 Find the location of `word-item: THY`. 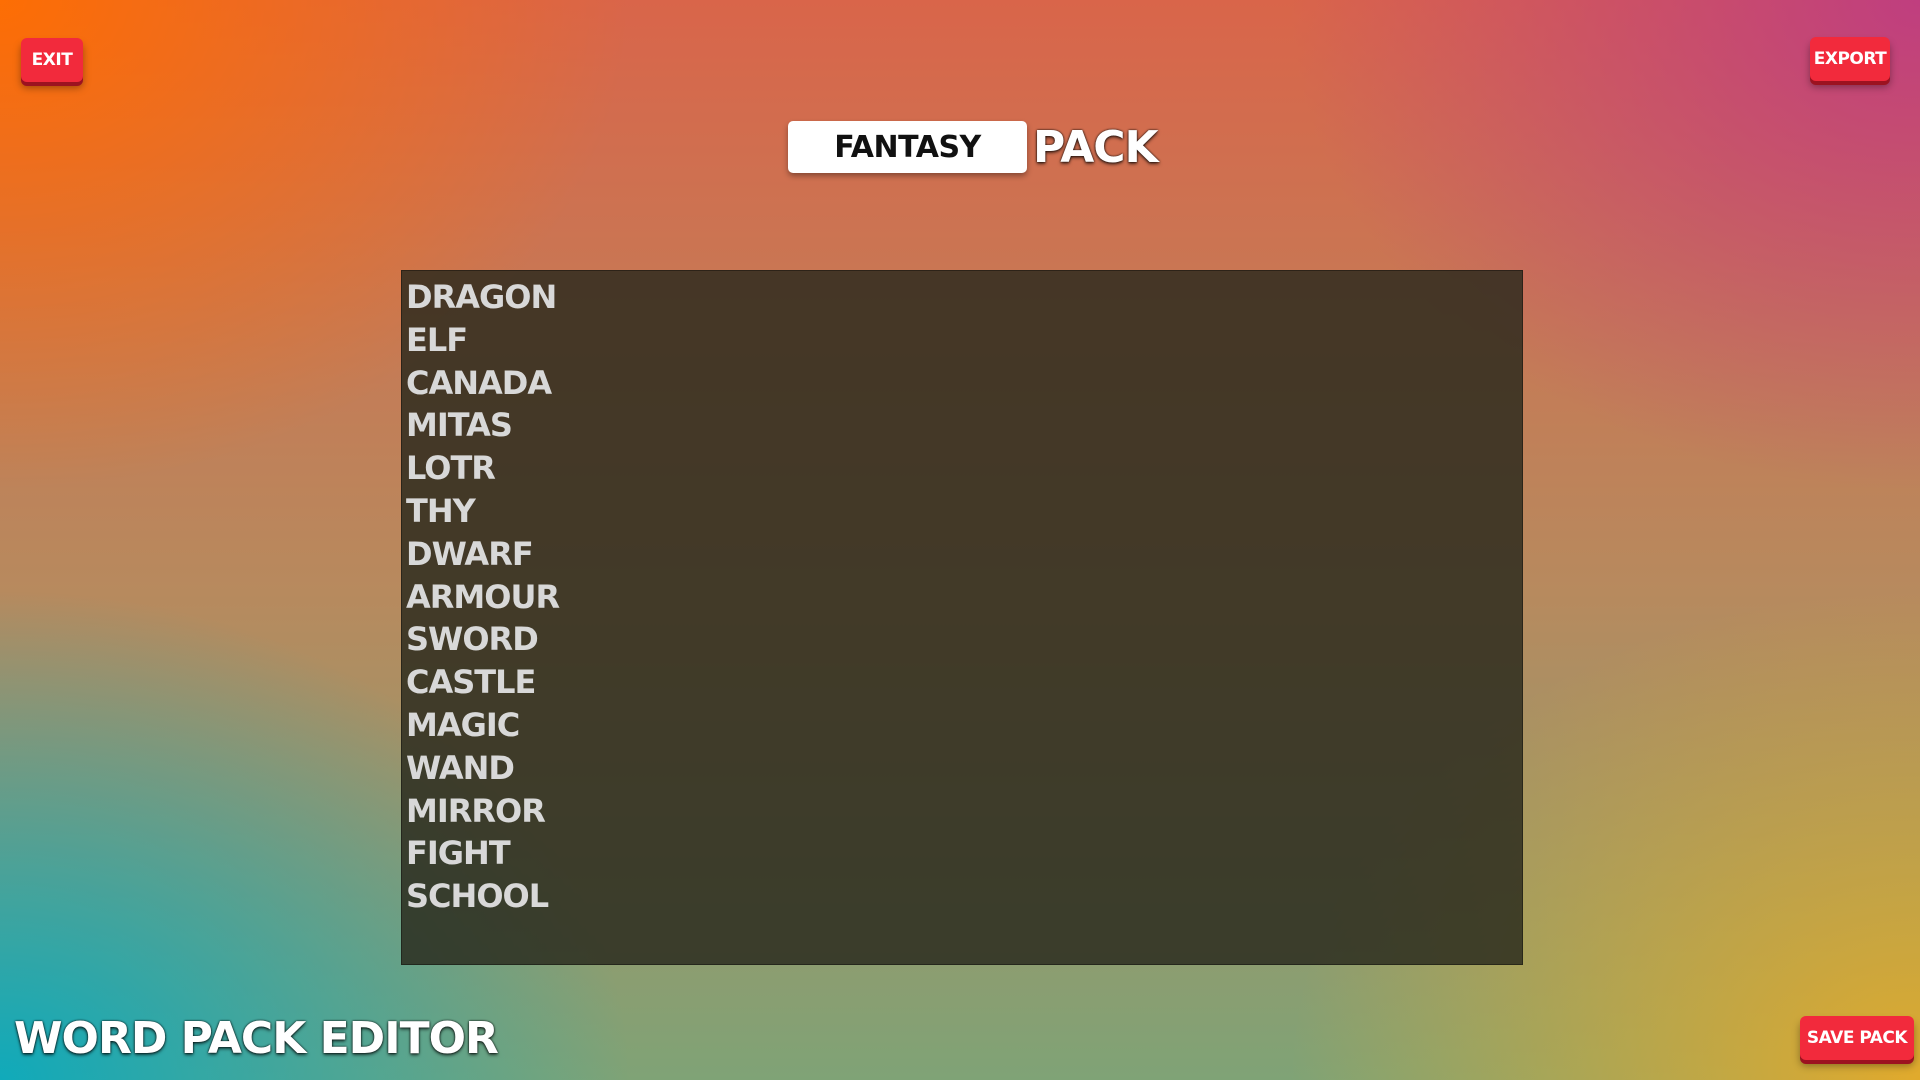

word-item: THY is located at coordinates (964, 511).